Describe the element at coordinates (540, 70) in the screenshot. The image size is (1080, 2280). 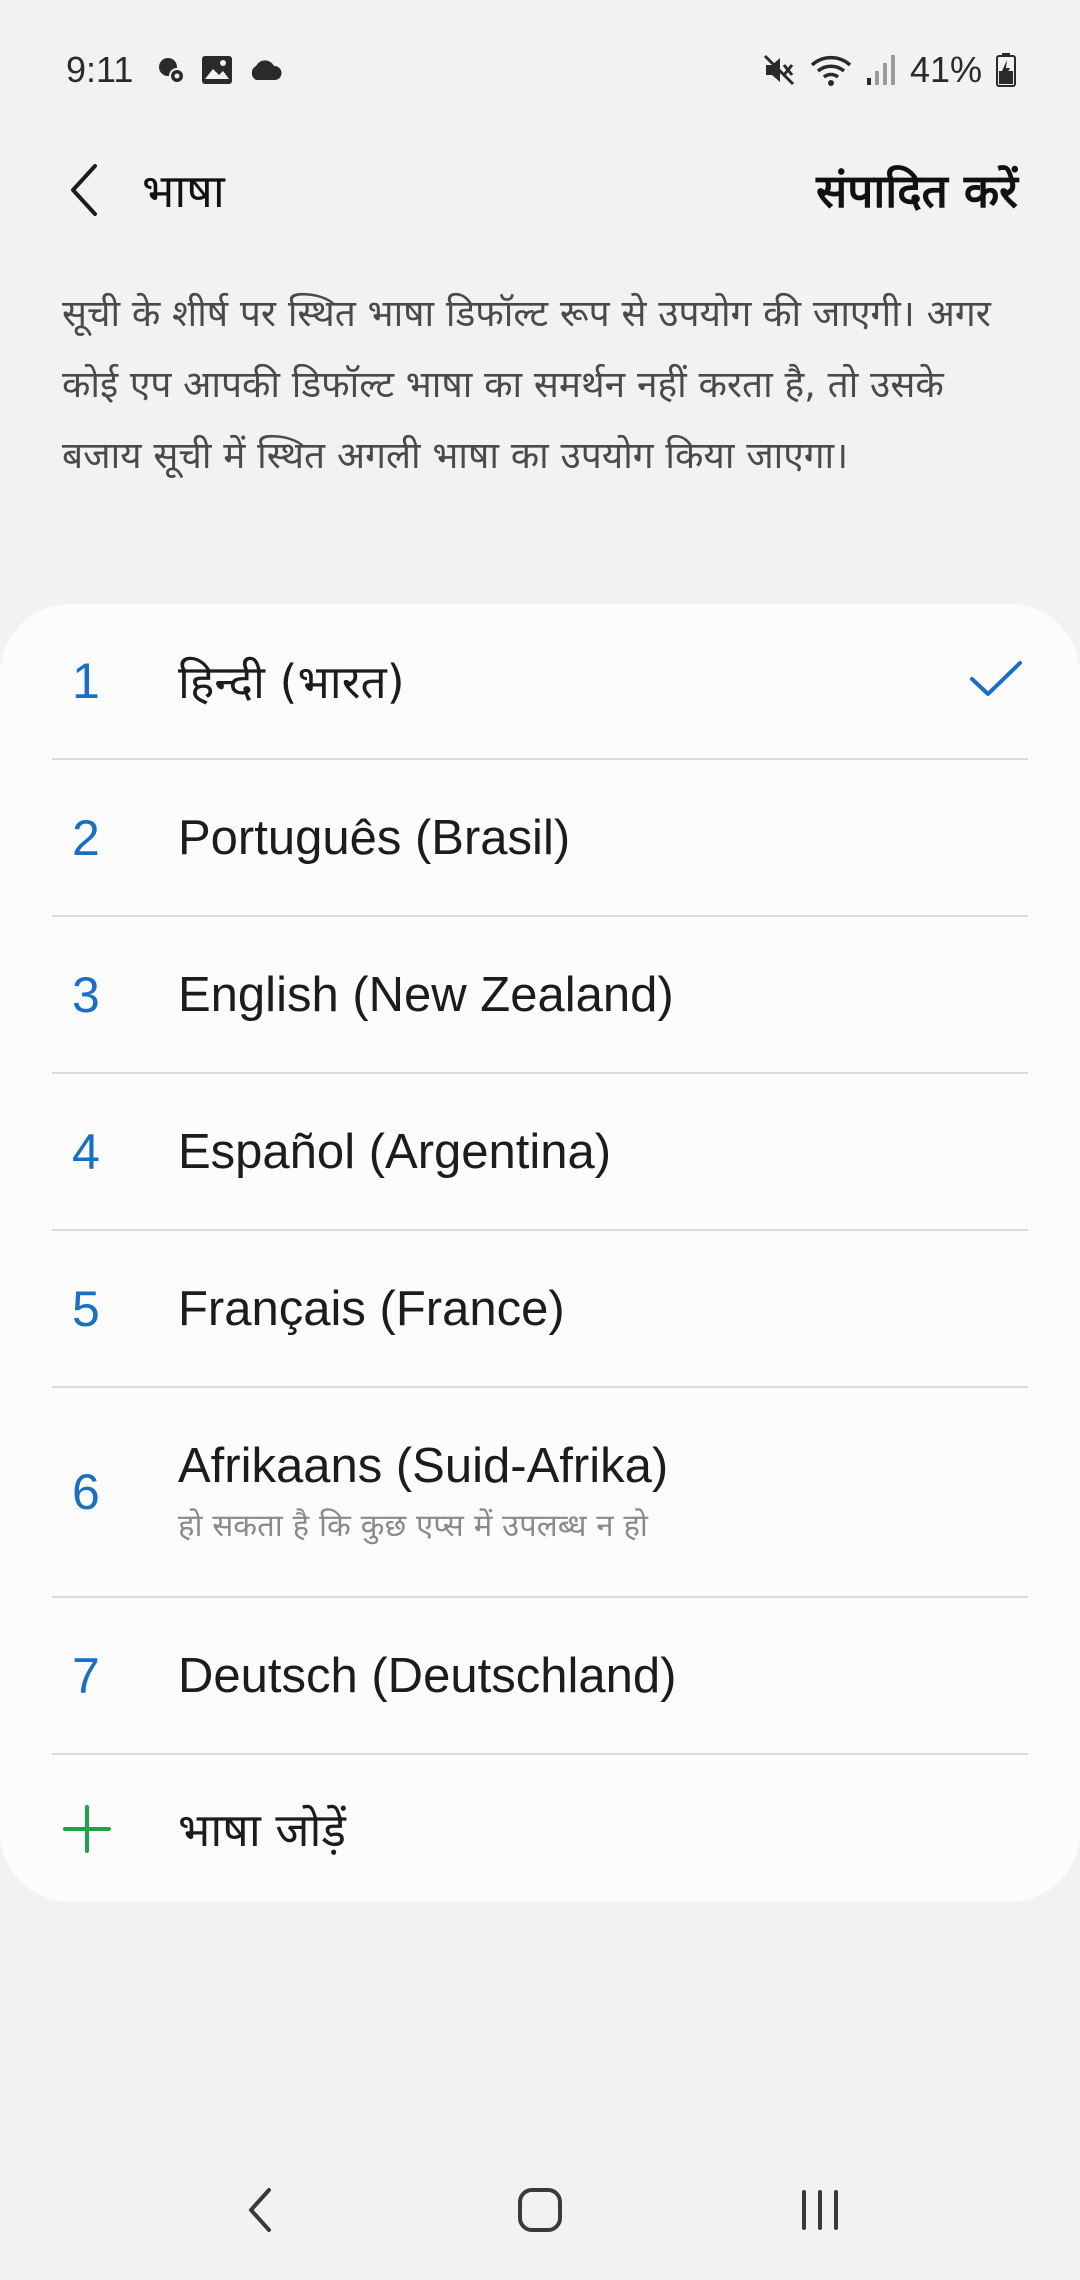
I see `status-bar: 9:11 41%` at that location.